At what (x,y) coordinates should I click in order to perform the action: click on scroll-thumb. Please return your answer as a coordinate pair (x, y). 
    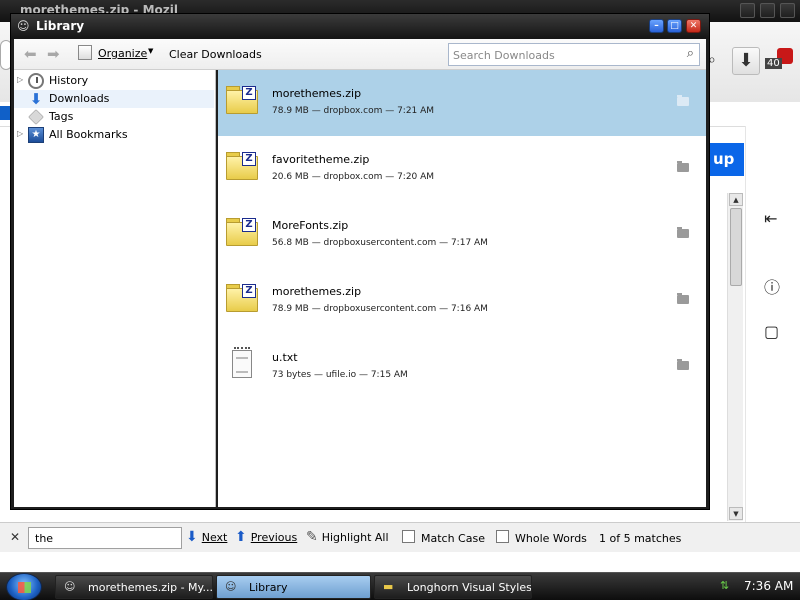
    Looking at the image, I should click on (736, 247).